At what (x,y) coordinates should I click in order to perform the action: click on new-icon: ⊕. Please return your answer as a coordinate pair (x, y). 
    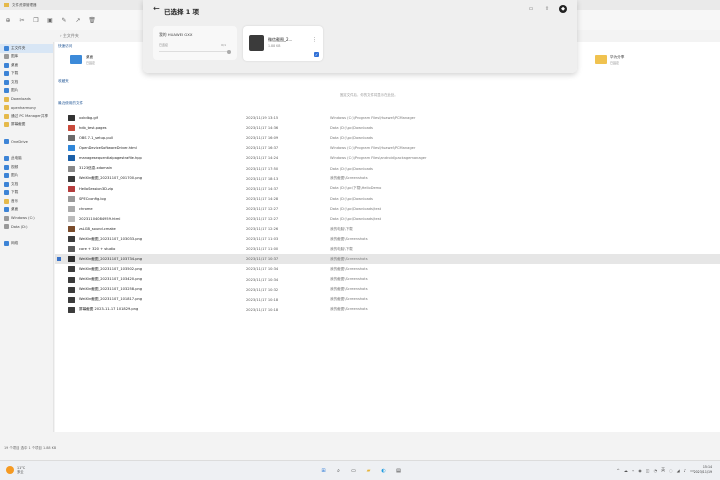
    Looking at the image, I should click on (8, 20).